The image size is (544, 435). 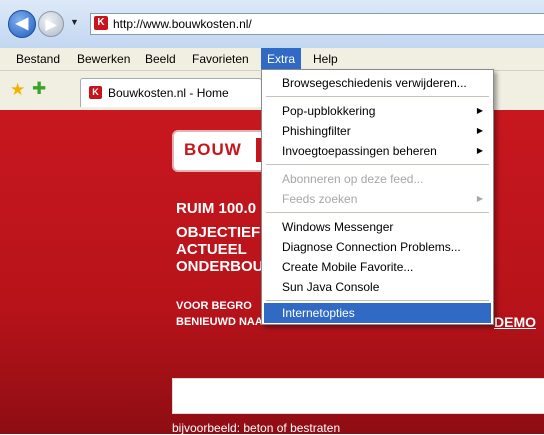 What do you see at coordinates (220, 59) in the screenshot?
I see `menu-favorieten: Favorieten` at bounding box center [220, 59].